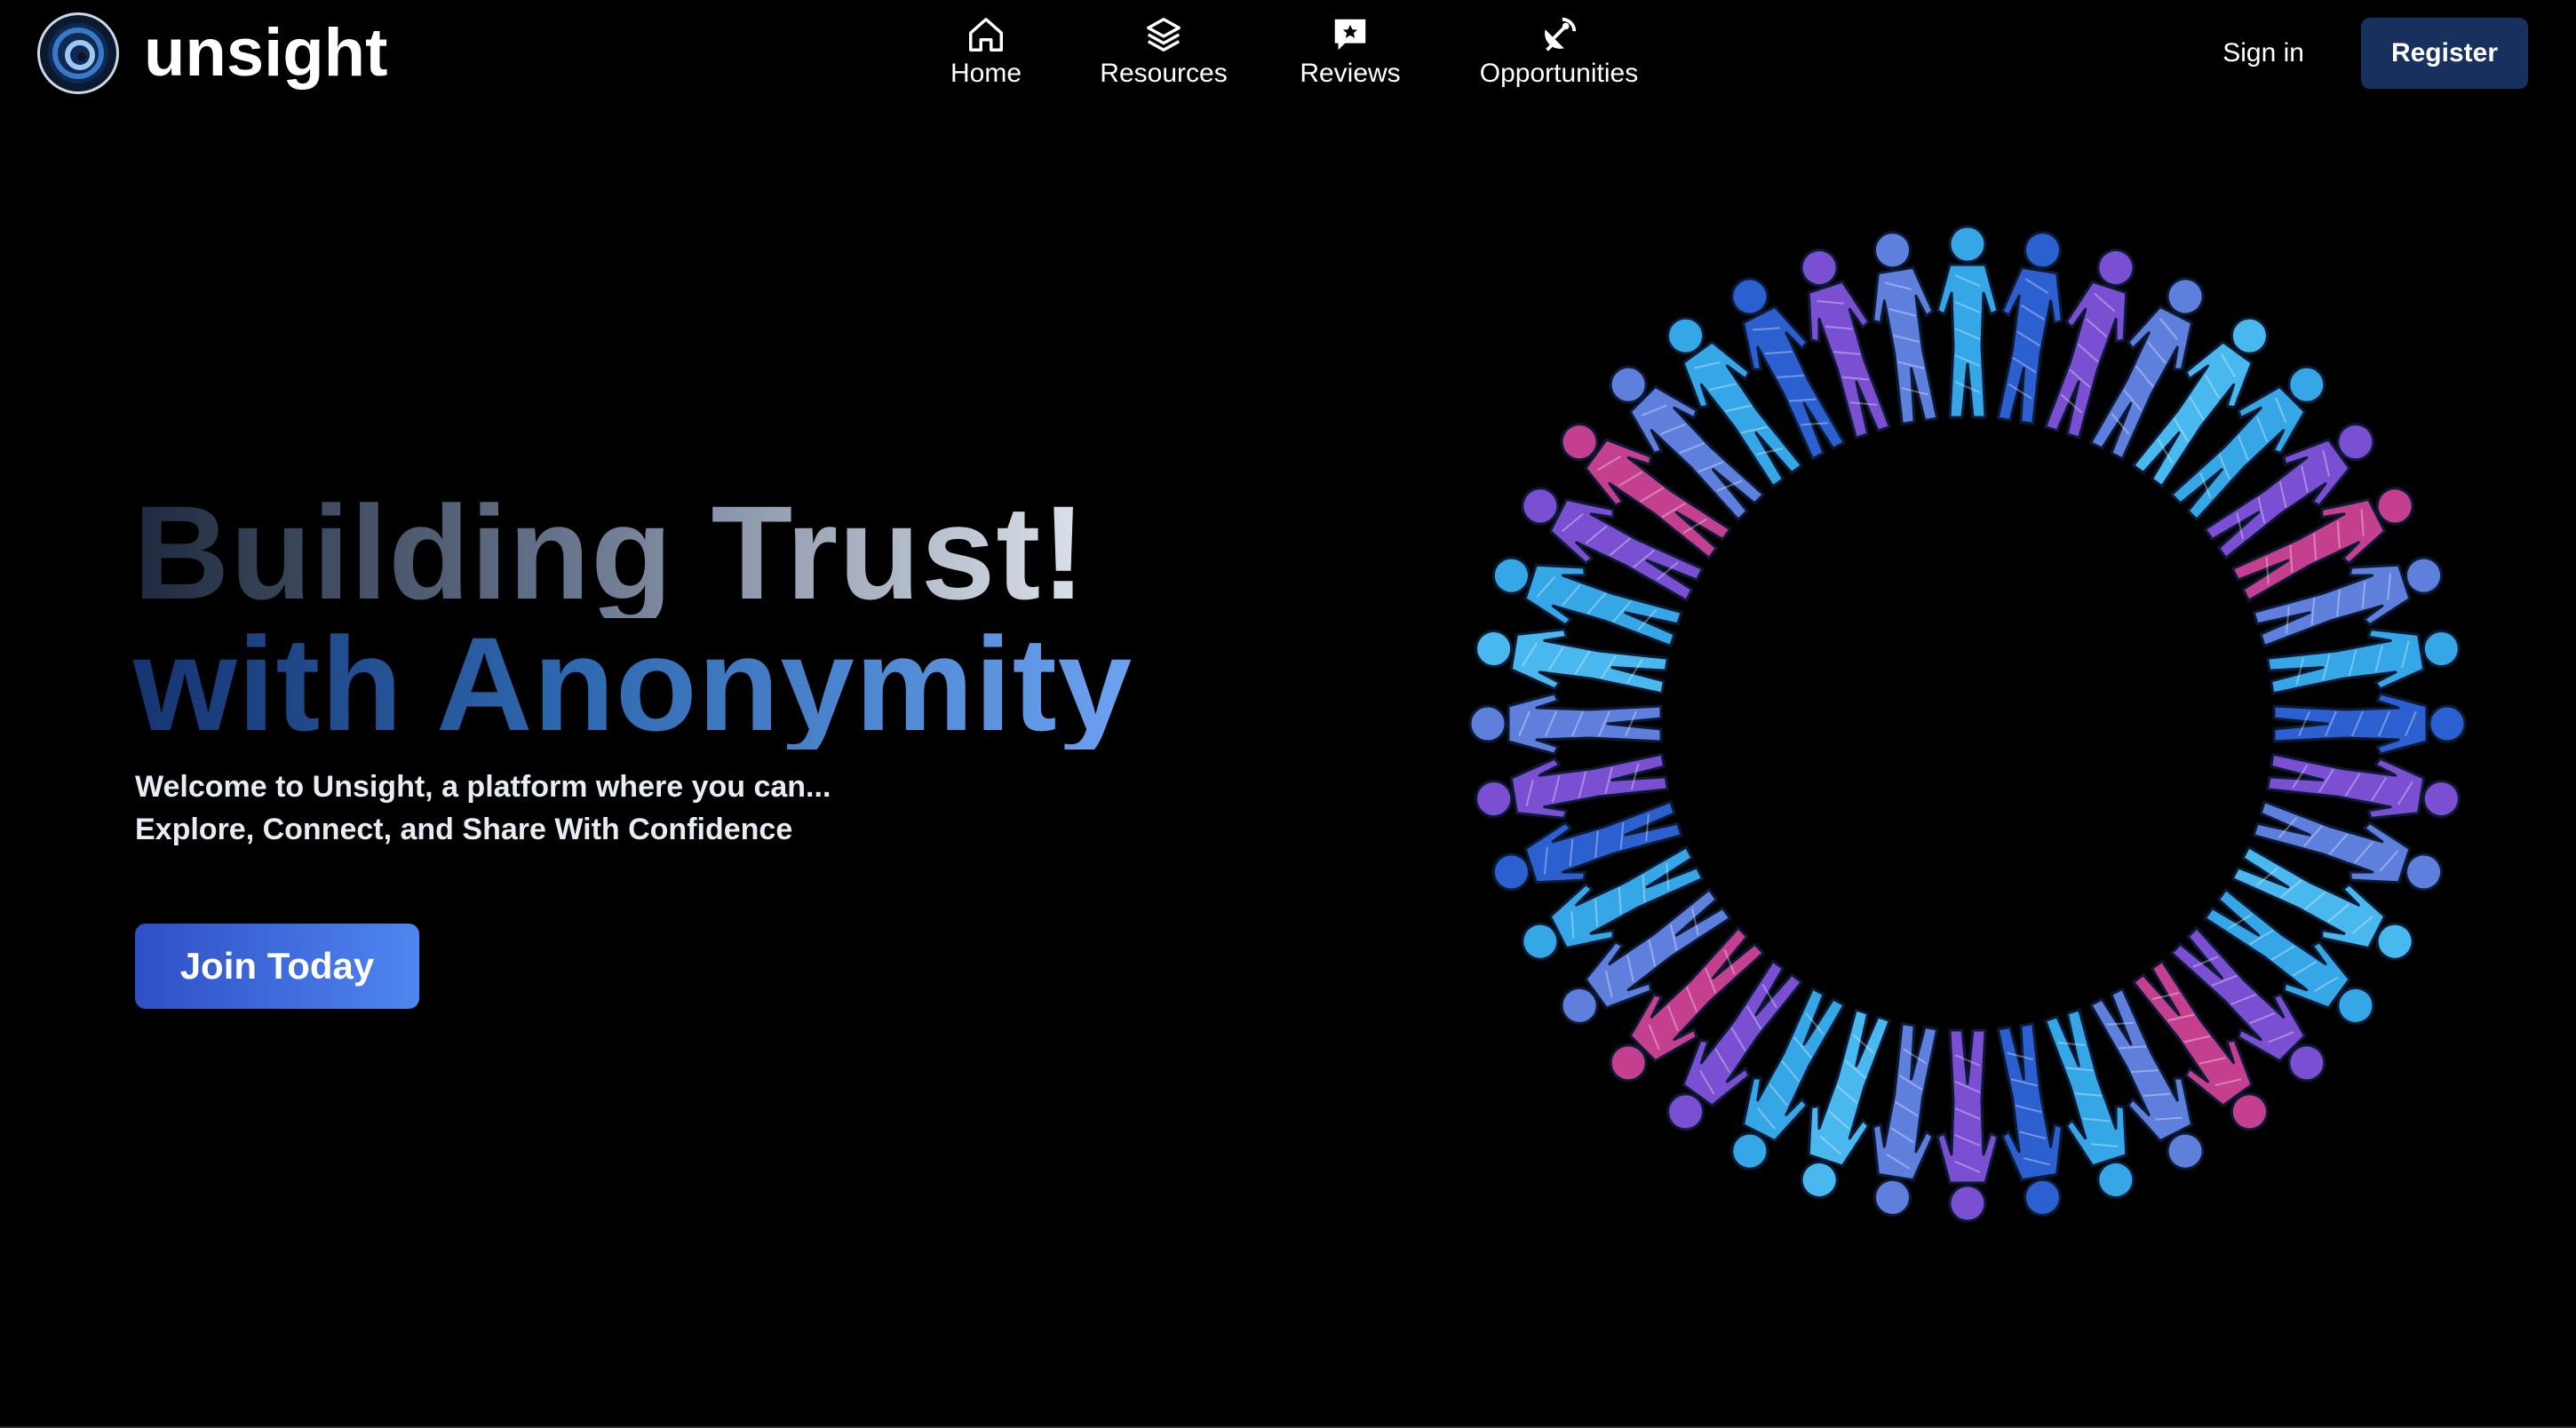 This screenshot has width=2576, height=1428. I want to click on main-nav: Home Resources Reviews Opportunities, so click(1297, 50).